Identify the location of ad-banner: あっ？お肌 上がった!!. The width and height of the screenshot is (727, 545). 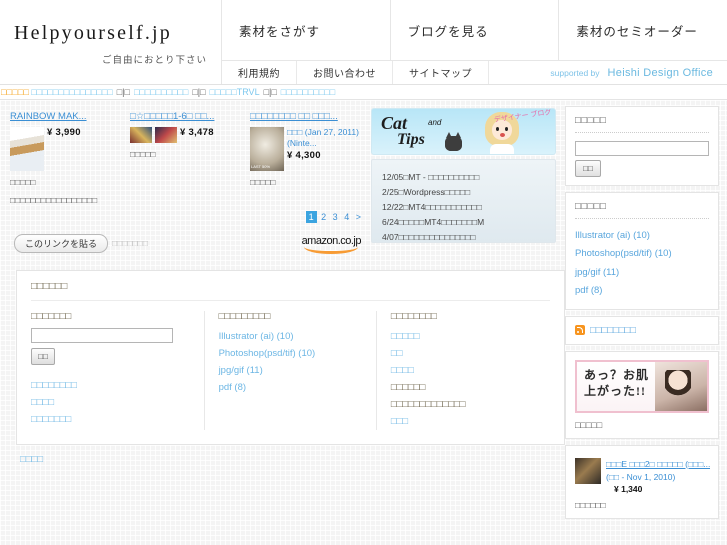
(642, 386).